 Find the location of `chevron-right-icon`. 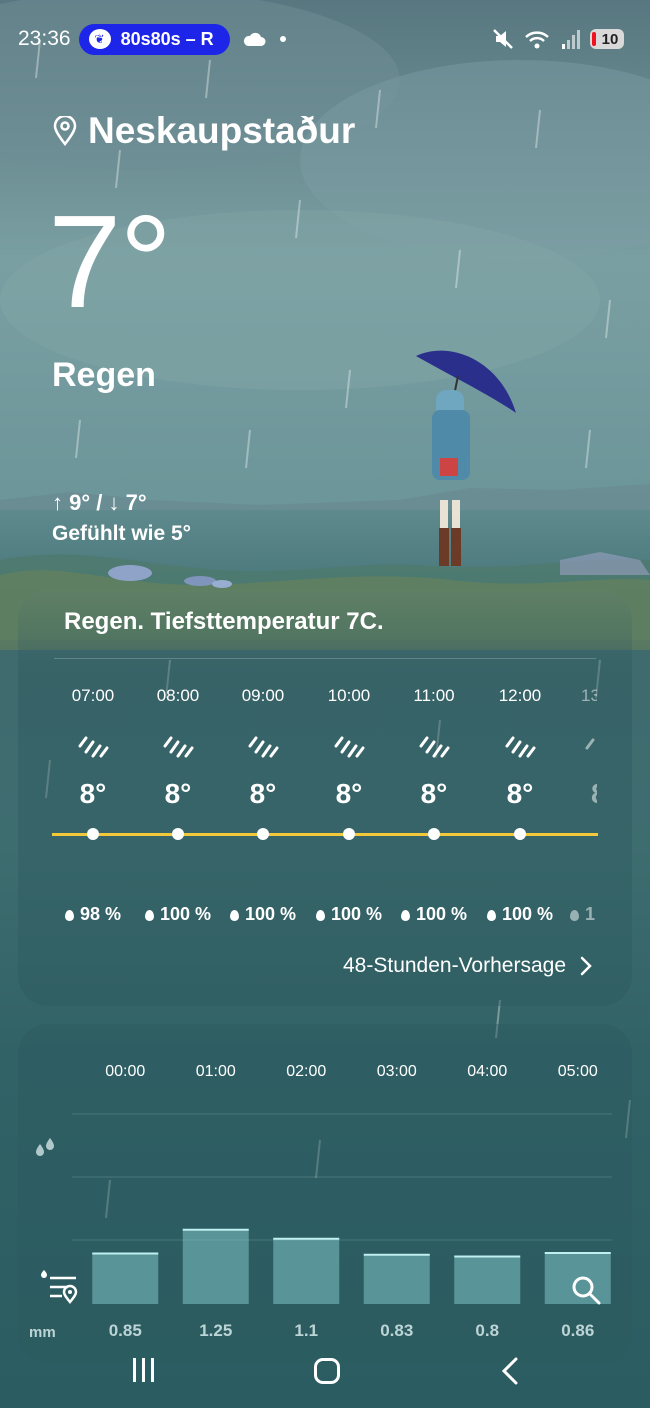

chevron-right-icon is located at coordinates (586, 966).